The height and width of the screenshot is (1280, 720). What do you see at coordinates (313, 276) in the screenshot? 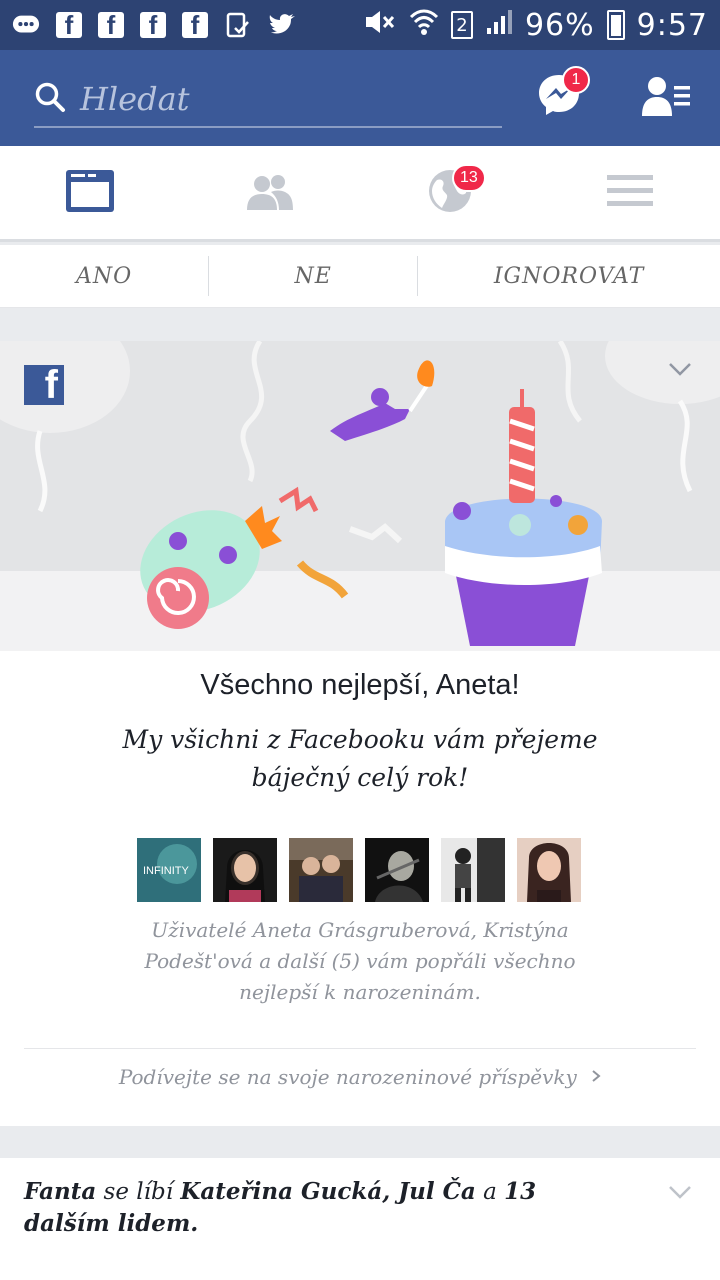
I see `no-button: NE` at bounding box center [313, 276].